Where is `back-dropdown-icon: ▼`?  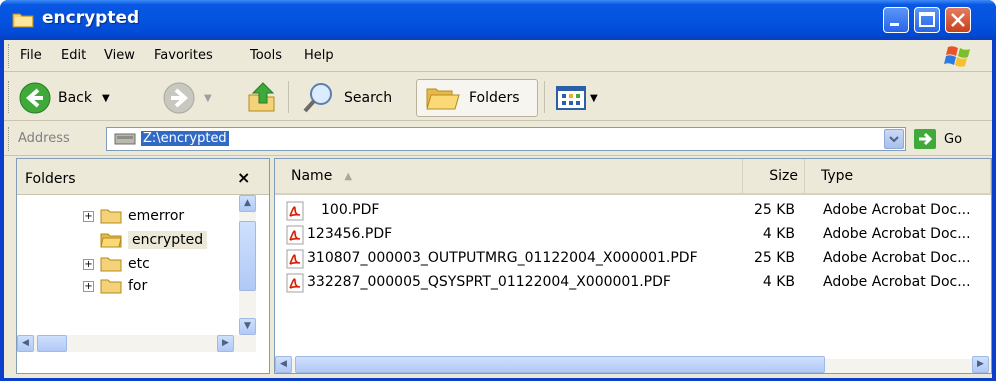
back-dropdown-icon: ▼ is located at coordinates (106, 98).